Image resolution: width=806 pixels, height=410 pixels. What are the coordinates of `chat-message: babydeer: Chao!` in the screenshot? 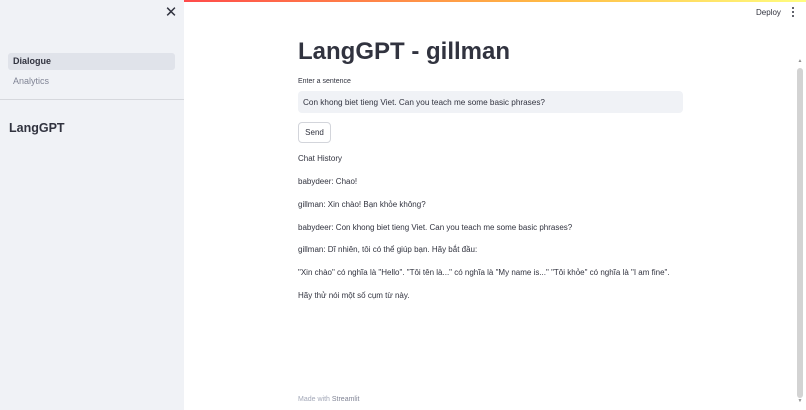 It's located at (328, 181).